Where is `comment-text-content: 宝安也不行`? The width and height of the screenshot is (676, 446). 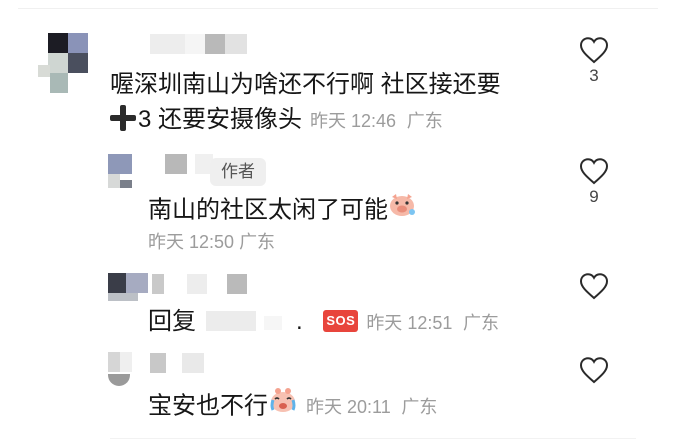
comment-text-content: 宝安也不行 is located at coordinates (208, 406).